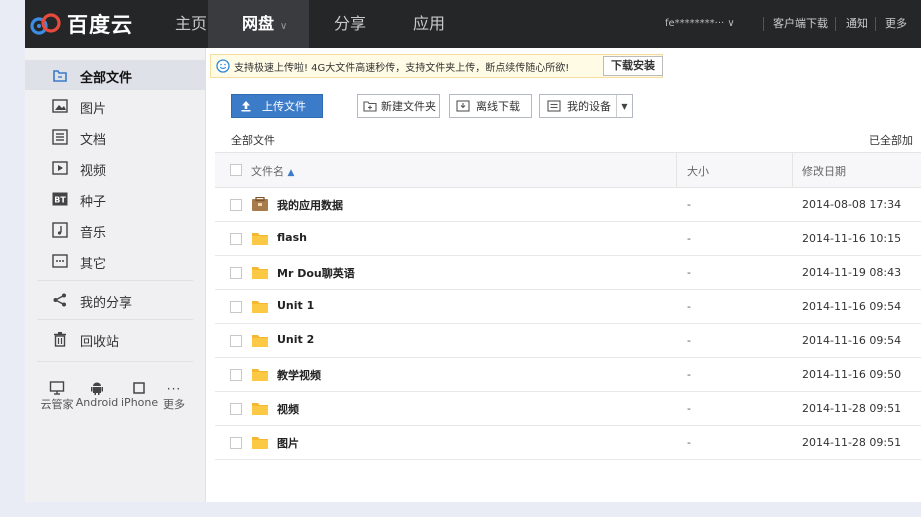 The width and height of the screenshot is (921, 517). I want to click on logo-text: 百度云, so click(100, 25).